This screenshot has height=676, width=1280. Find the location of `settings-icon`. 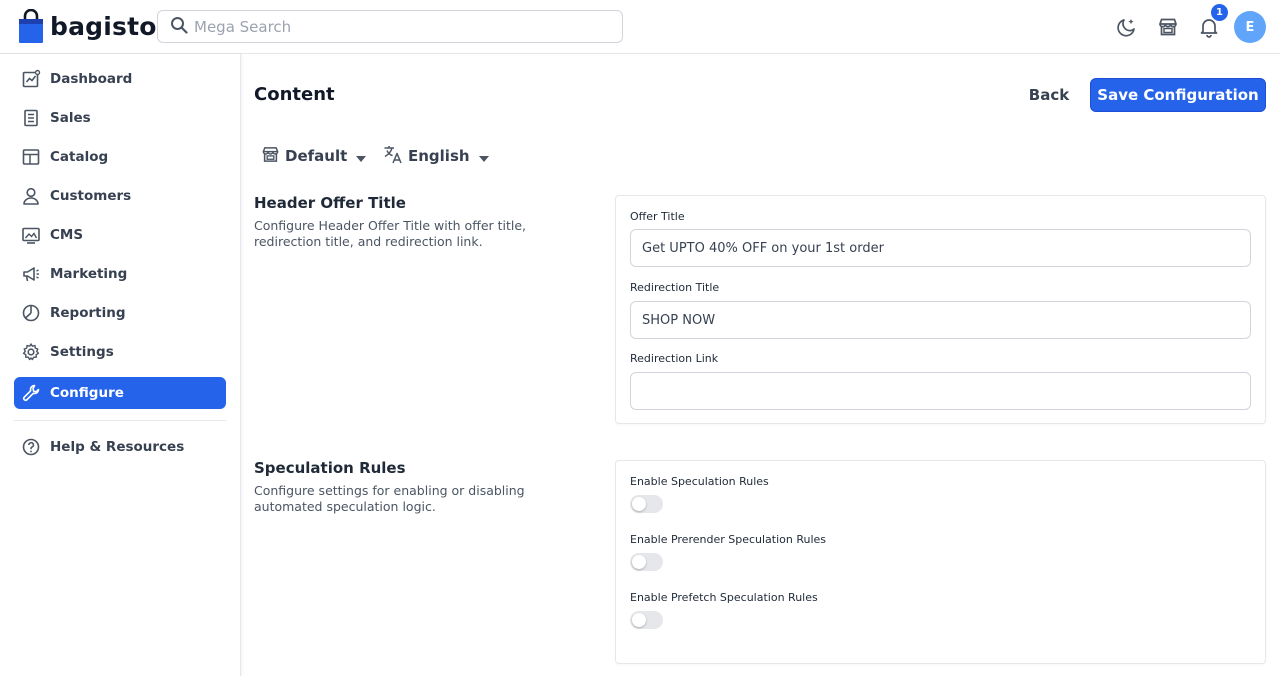

settings-icon is located at coordinates (31, 352).